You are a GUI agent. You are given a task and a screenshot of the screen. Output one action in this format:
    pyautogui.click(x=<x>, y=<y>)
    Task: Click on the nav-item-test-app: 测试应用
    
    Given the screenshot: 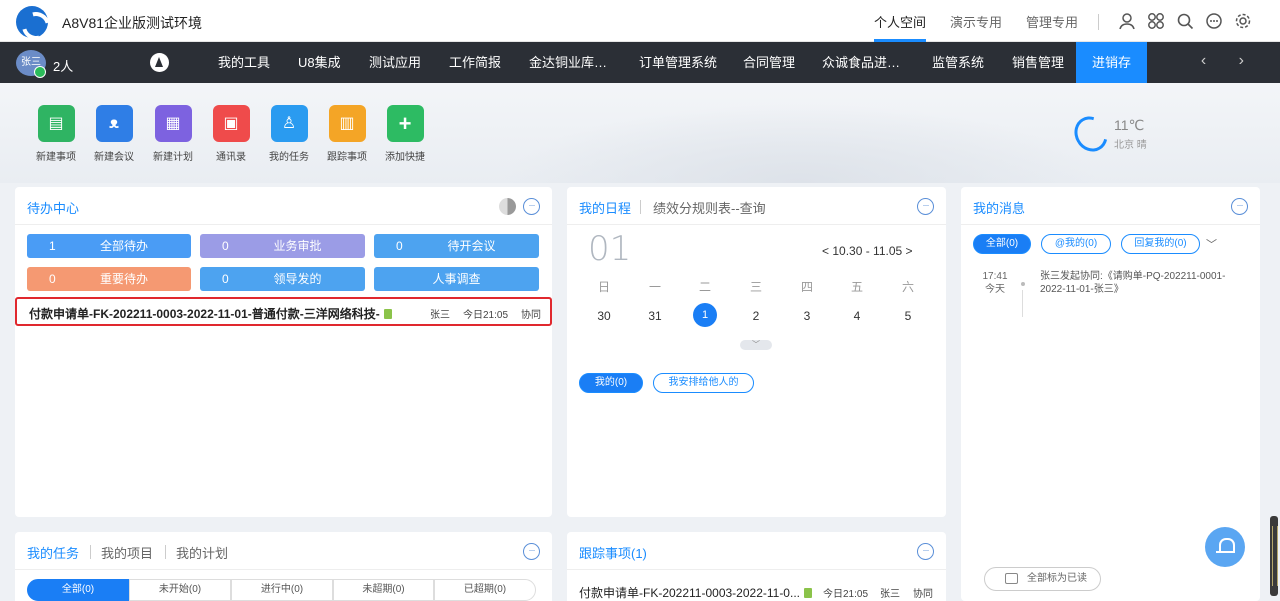 What is the action you would take?
    pyautogui.click(x=395, y=62)
    